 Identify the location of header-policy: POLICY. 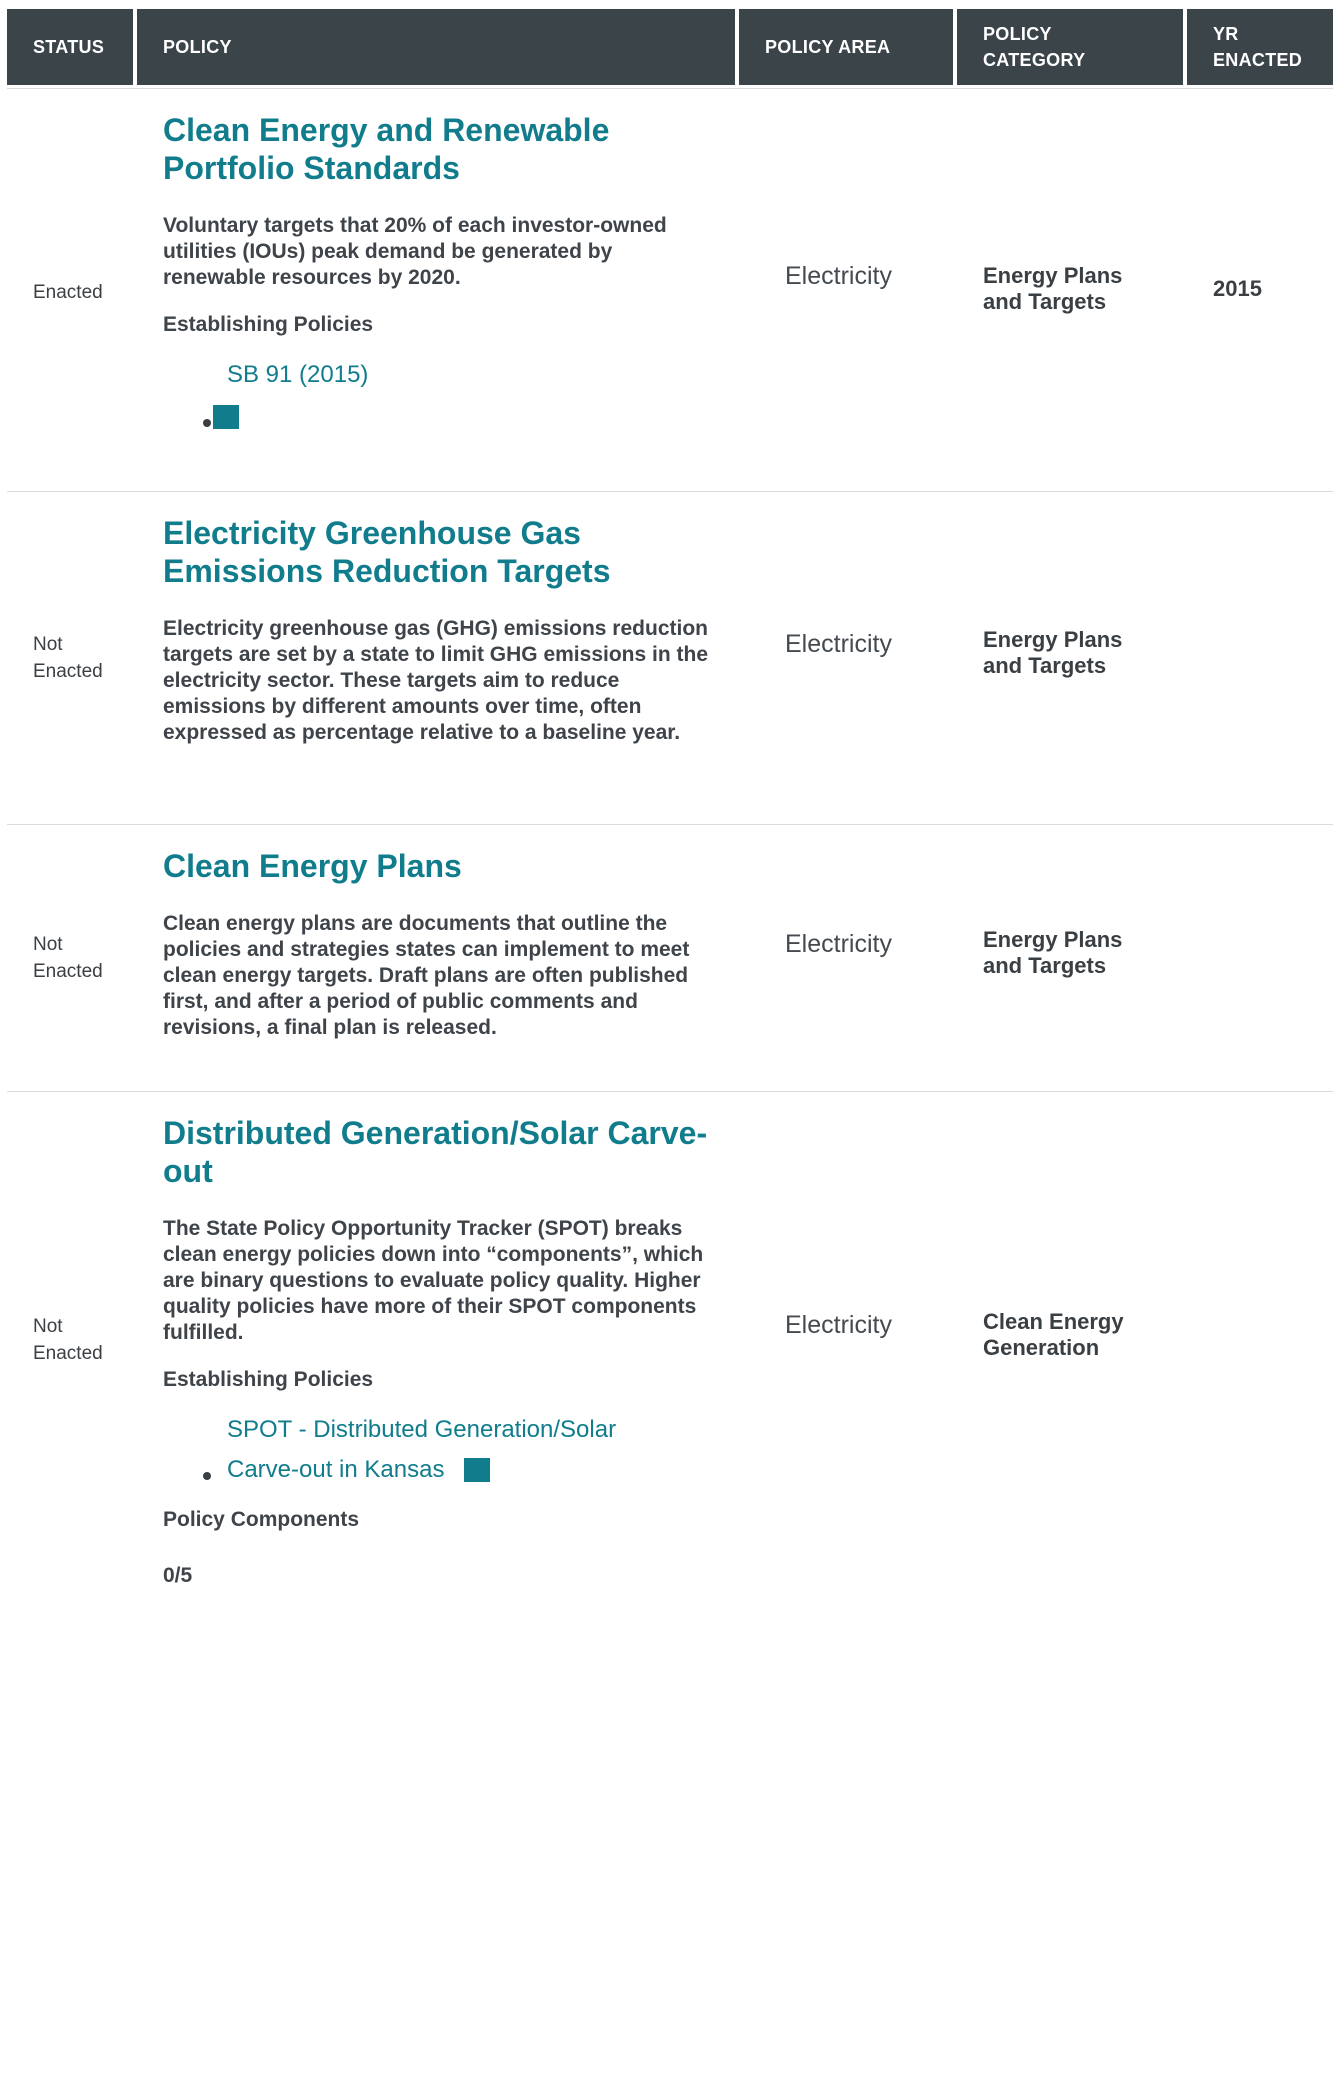
(436, 47).